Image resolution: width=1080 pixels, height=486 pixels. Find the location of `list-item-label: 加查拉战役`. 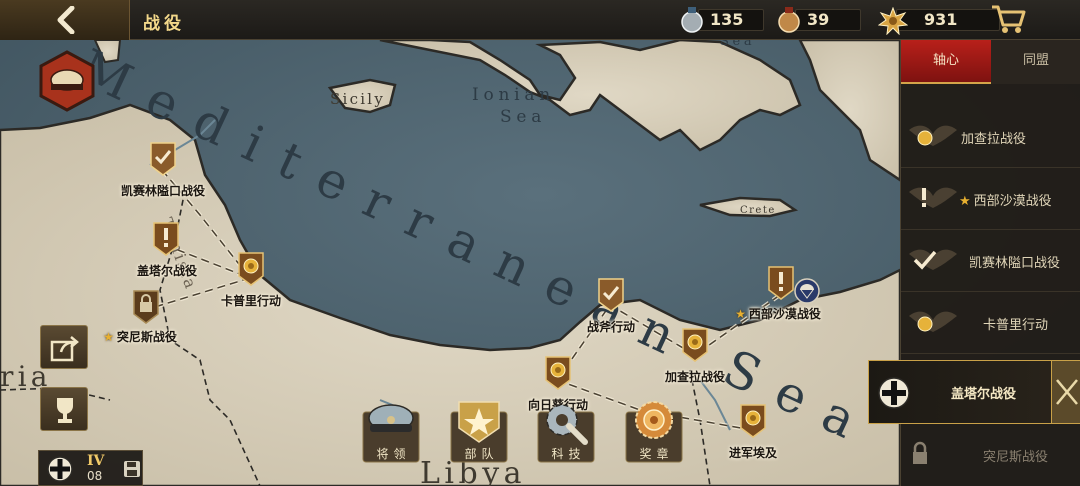

list-item-label: 加查拉战役 is located at coordinates (994, 139).